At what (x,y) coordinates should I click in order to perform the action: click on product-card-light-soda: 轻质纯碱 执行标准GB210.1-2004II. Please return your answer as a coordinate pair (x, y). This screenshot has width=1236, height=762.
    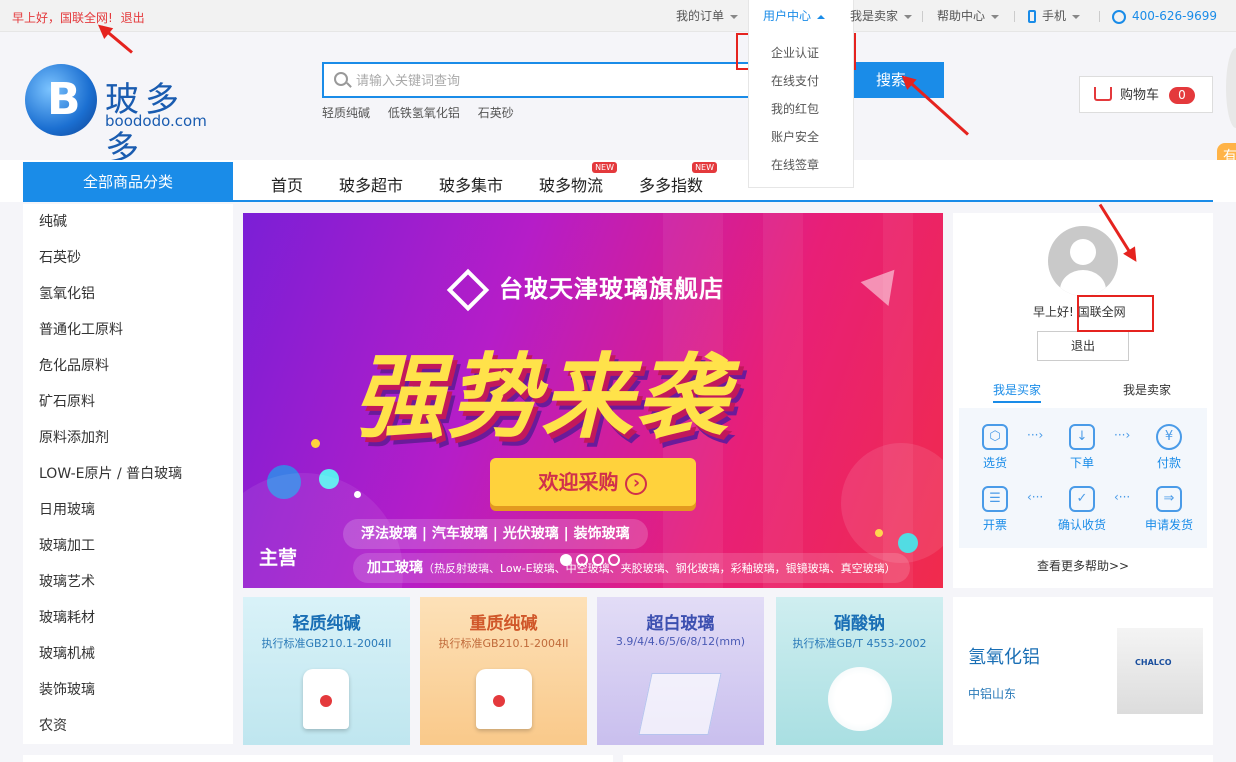
    Looking at the image, I should click on (326, 671).